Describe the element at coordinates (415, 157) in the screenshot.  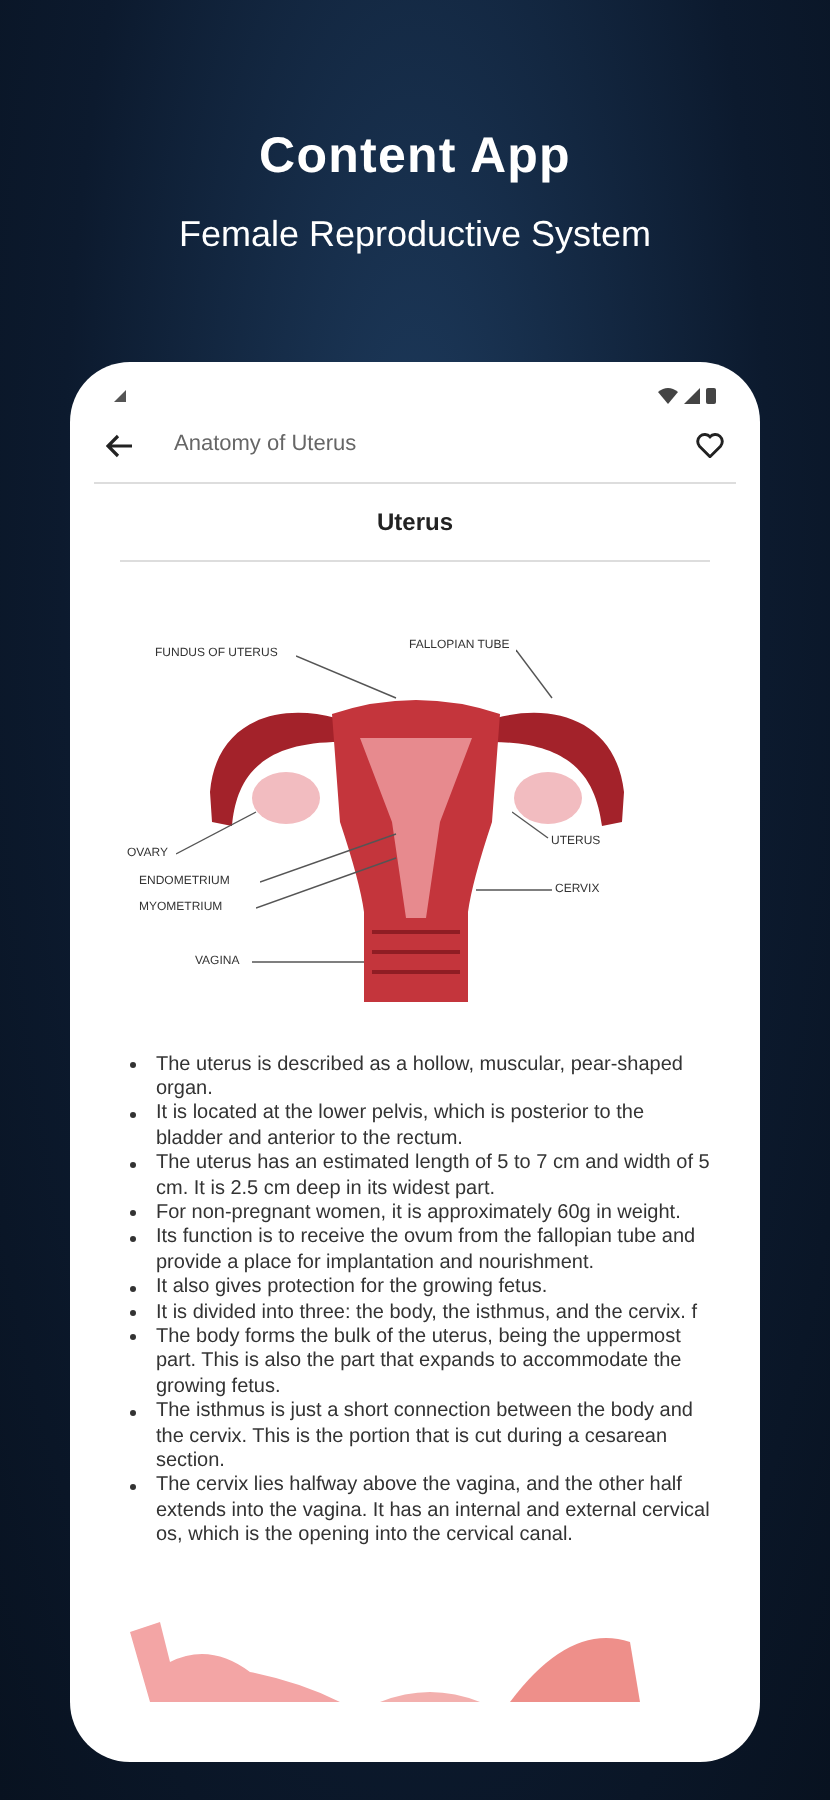
I see `app-title: Content App` at that location.